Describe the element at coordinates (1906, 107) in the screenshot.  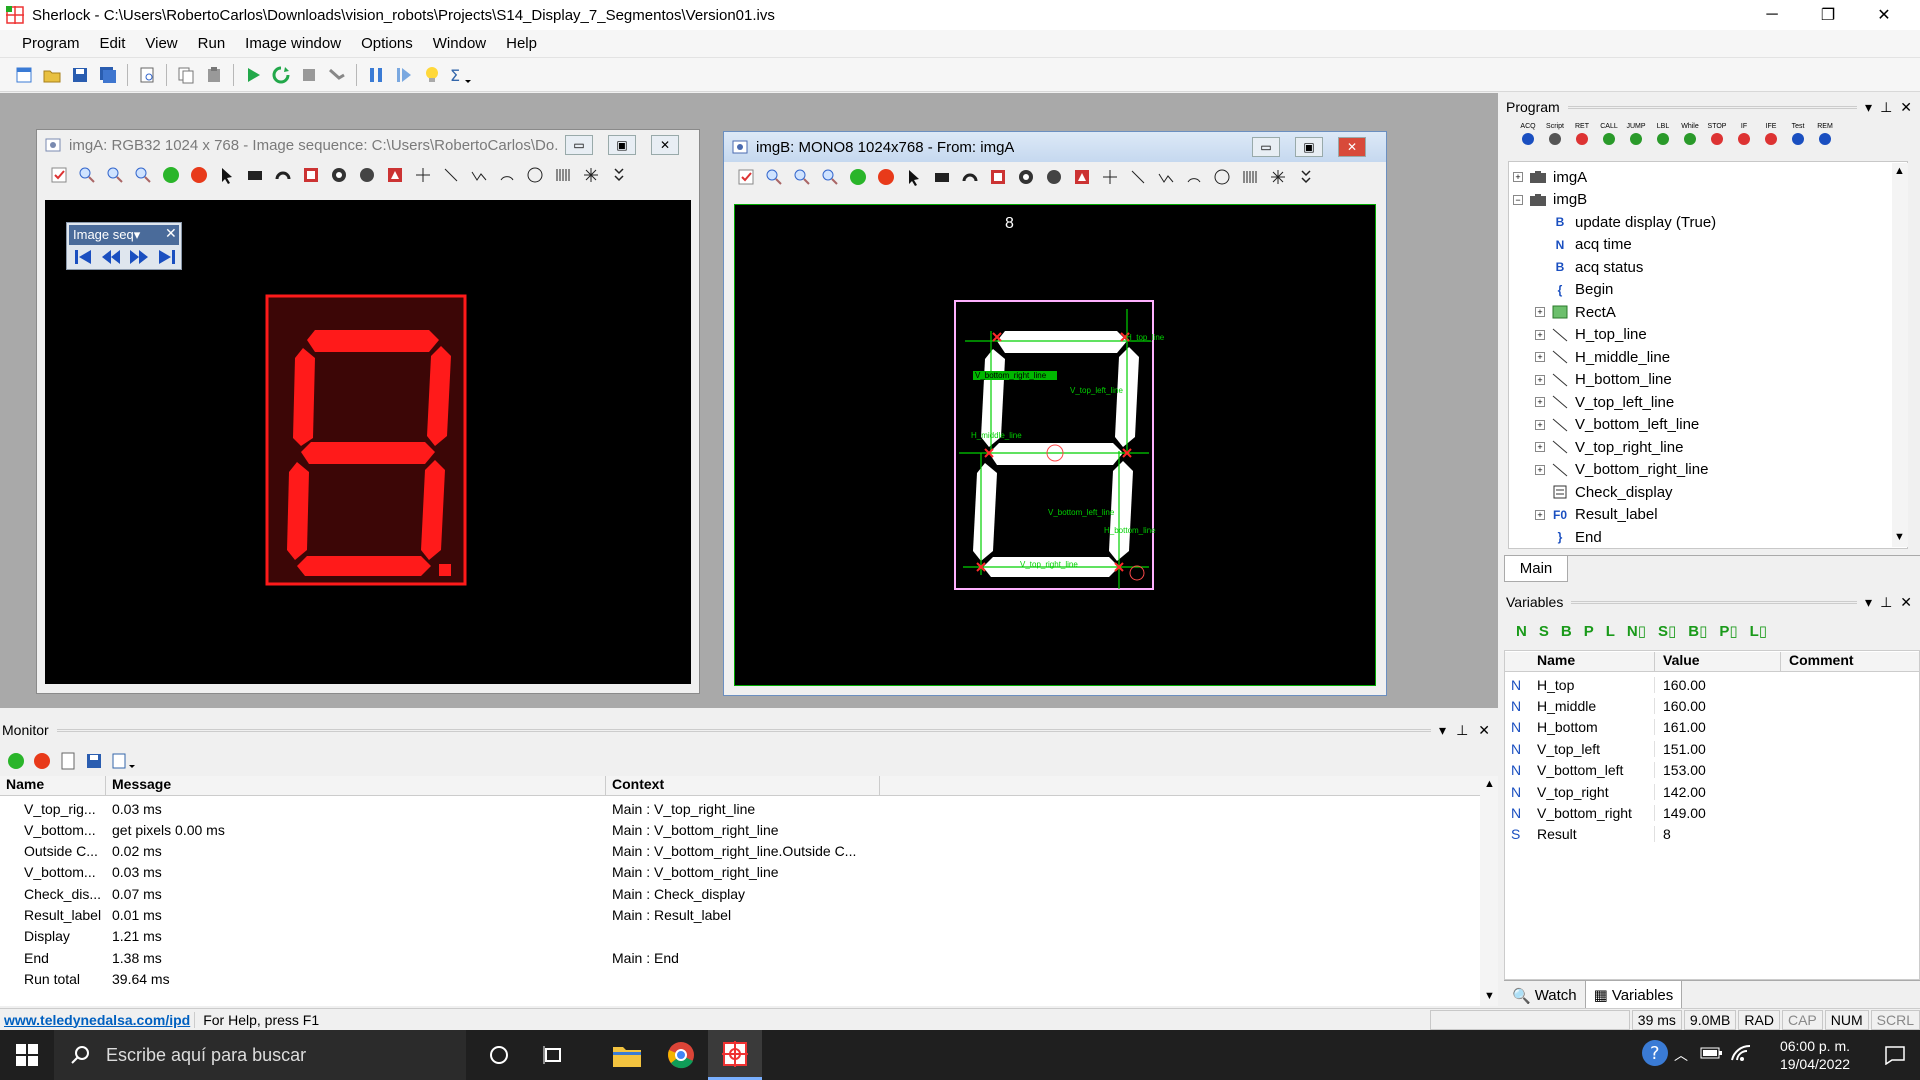
I see `panel-close-icon: ✕` at that location.